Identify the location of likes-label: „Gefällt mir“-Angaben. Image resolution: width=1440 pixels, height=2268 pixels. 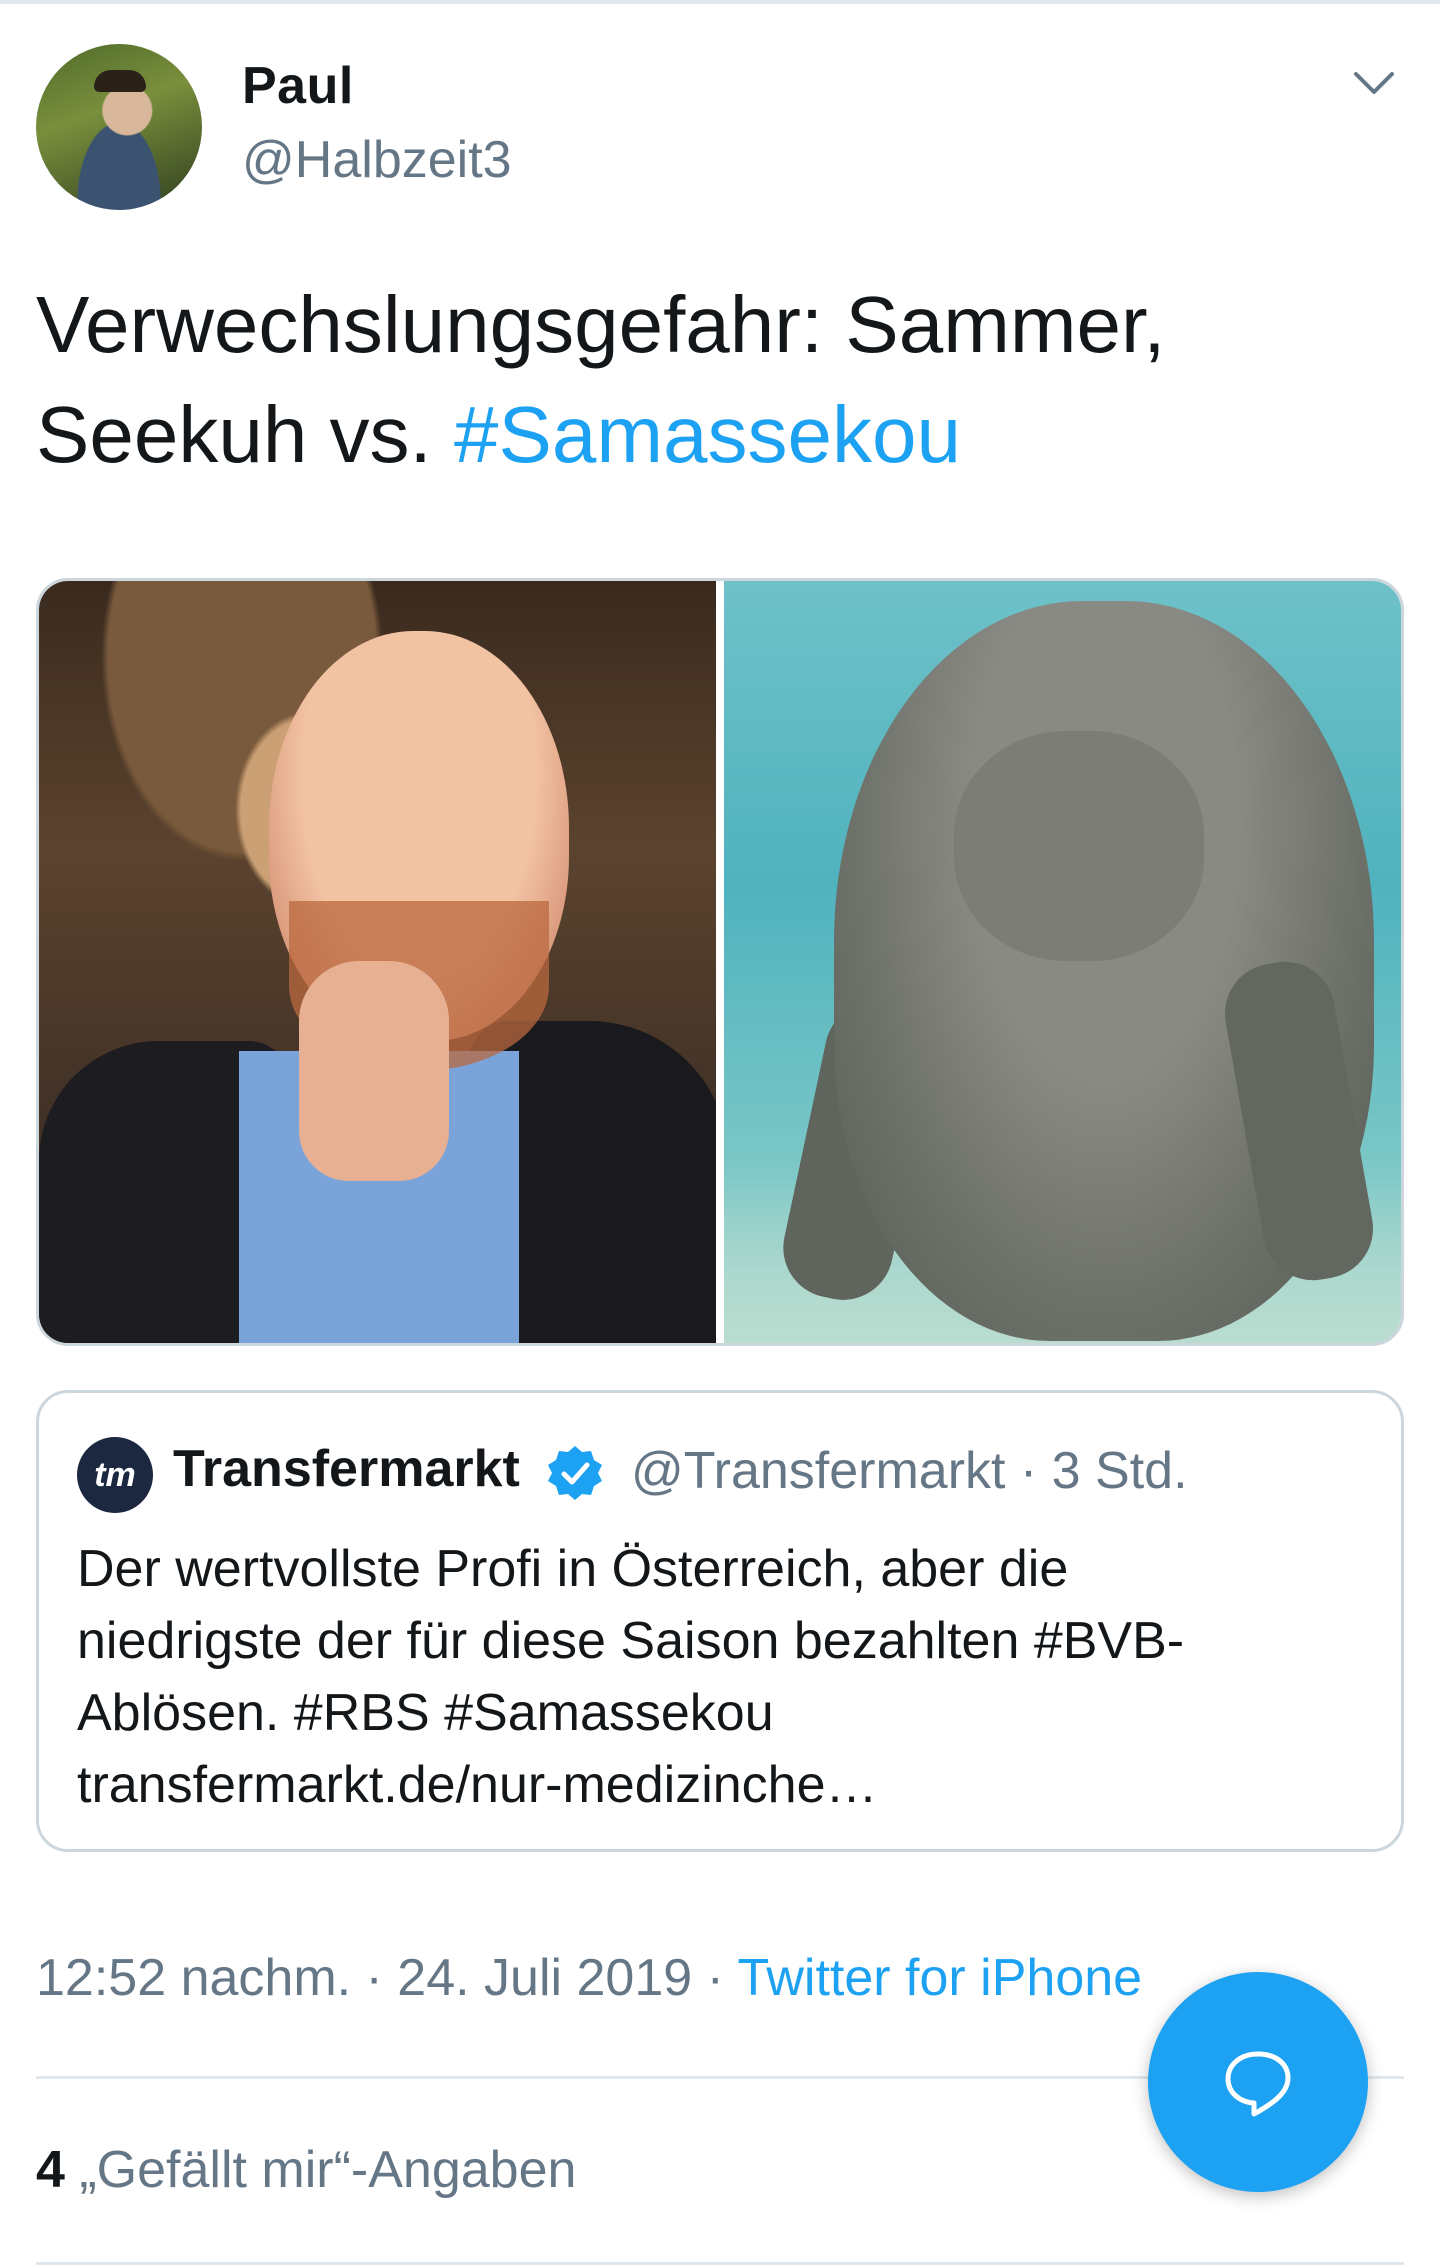
(320, 2170).